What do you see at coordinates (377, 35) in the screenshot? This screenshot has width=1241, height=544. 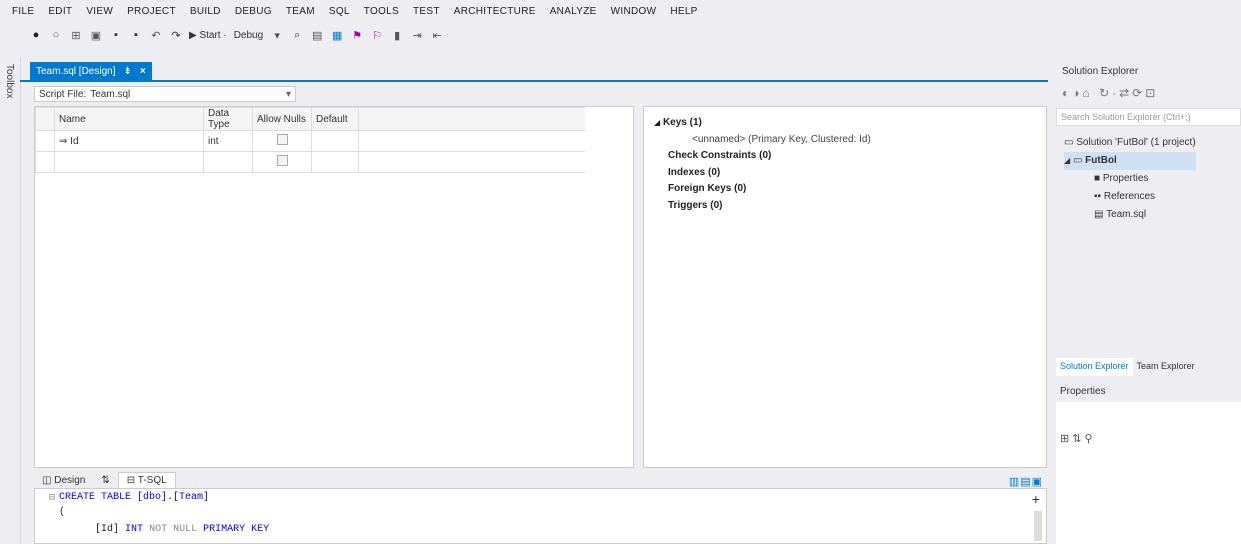 I see `bookmark-next-icon: ⚐` at bounding box center [377, 35].